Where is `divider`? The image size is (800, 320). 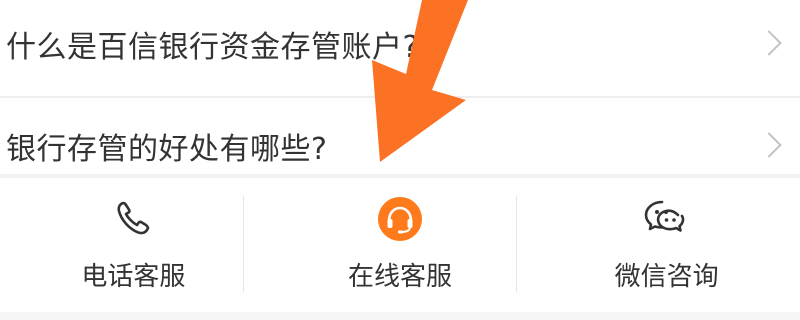
divider is located at coordinates (400, 97).